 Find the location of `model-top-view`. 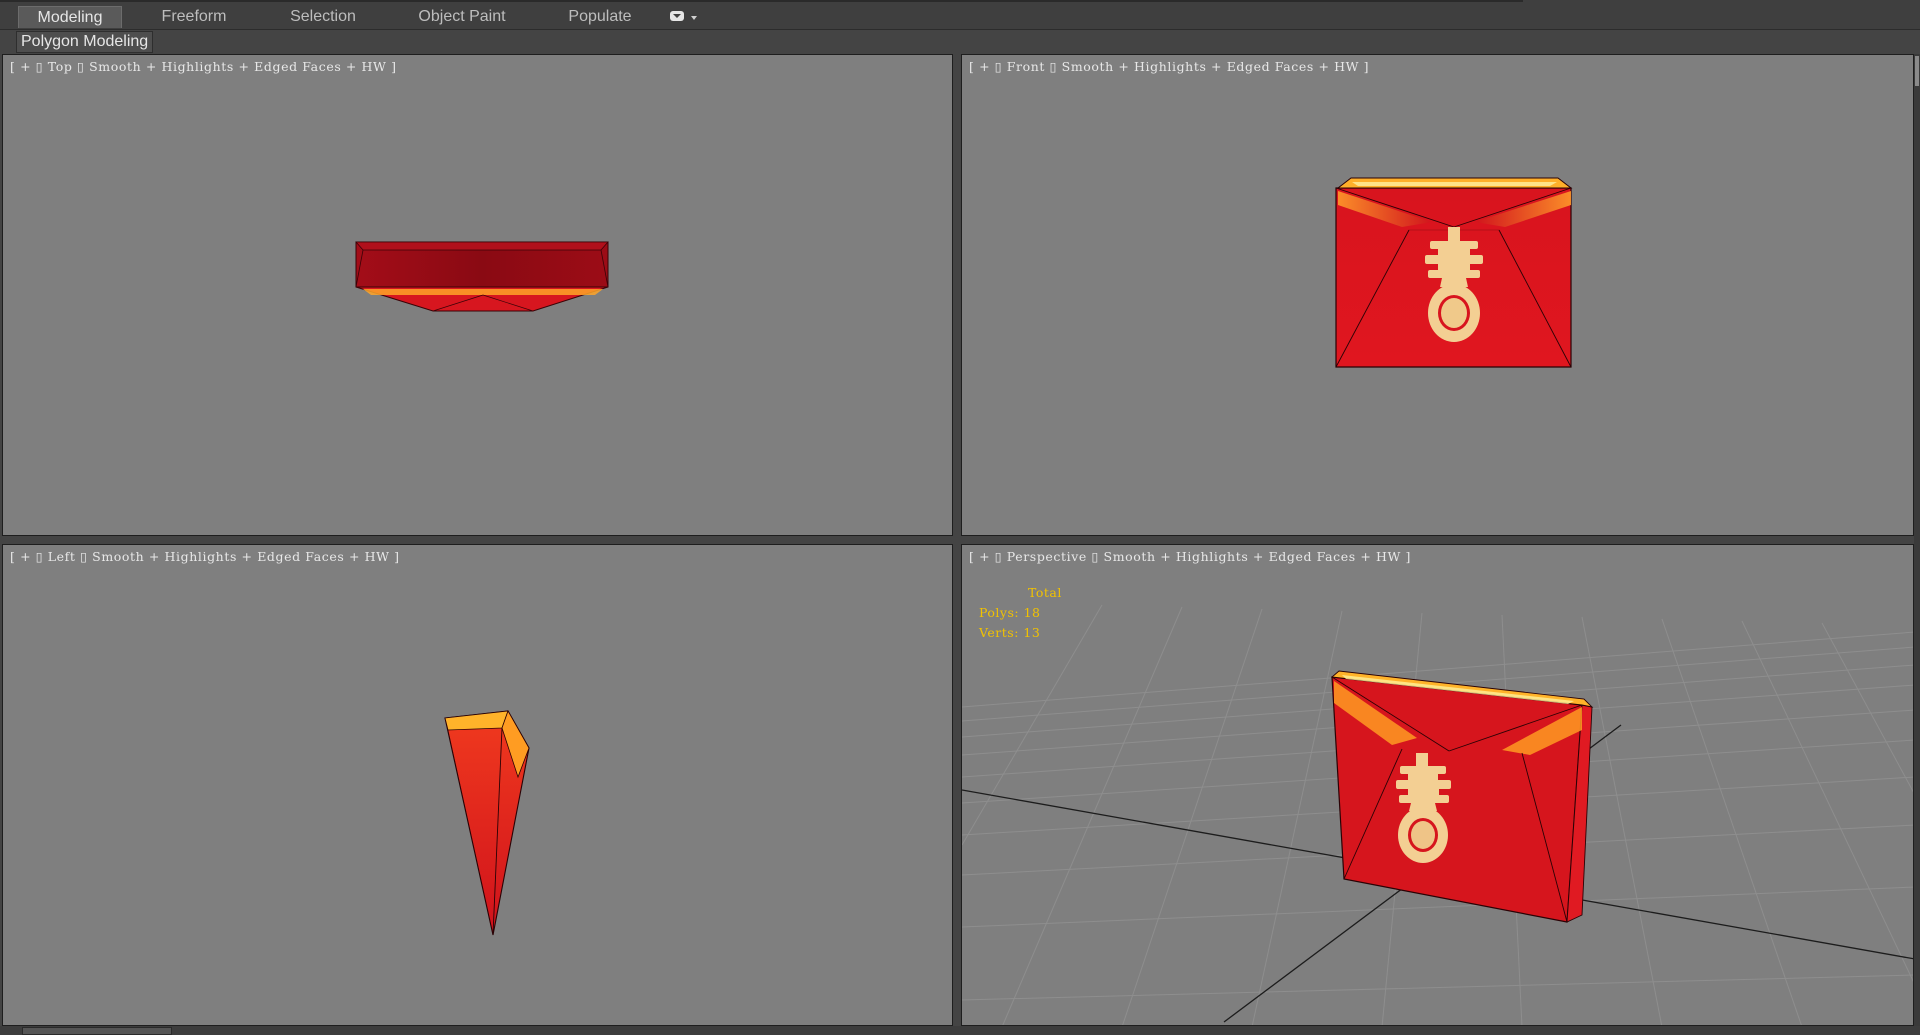

model-top-view is located at coordinates (482, 276).